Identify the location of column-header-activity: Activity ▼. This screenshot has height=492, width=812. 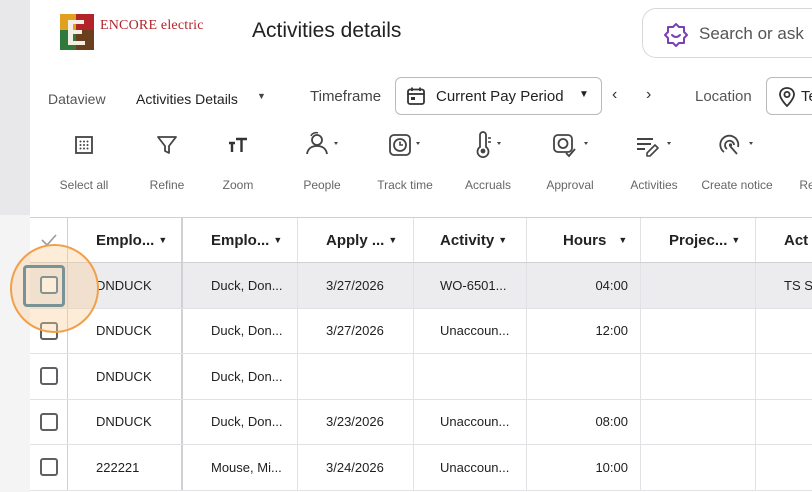
(470, 240).